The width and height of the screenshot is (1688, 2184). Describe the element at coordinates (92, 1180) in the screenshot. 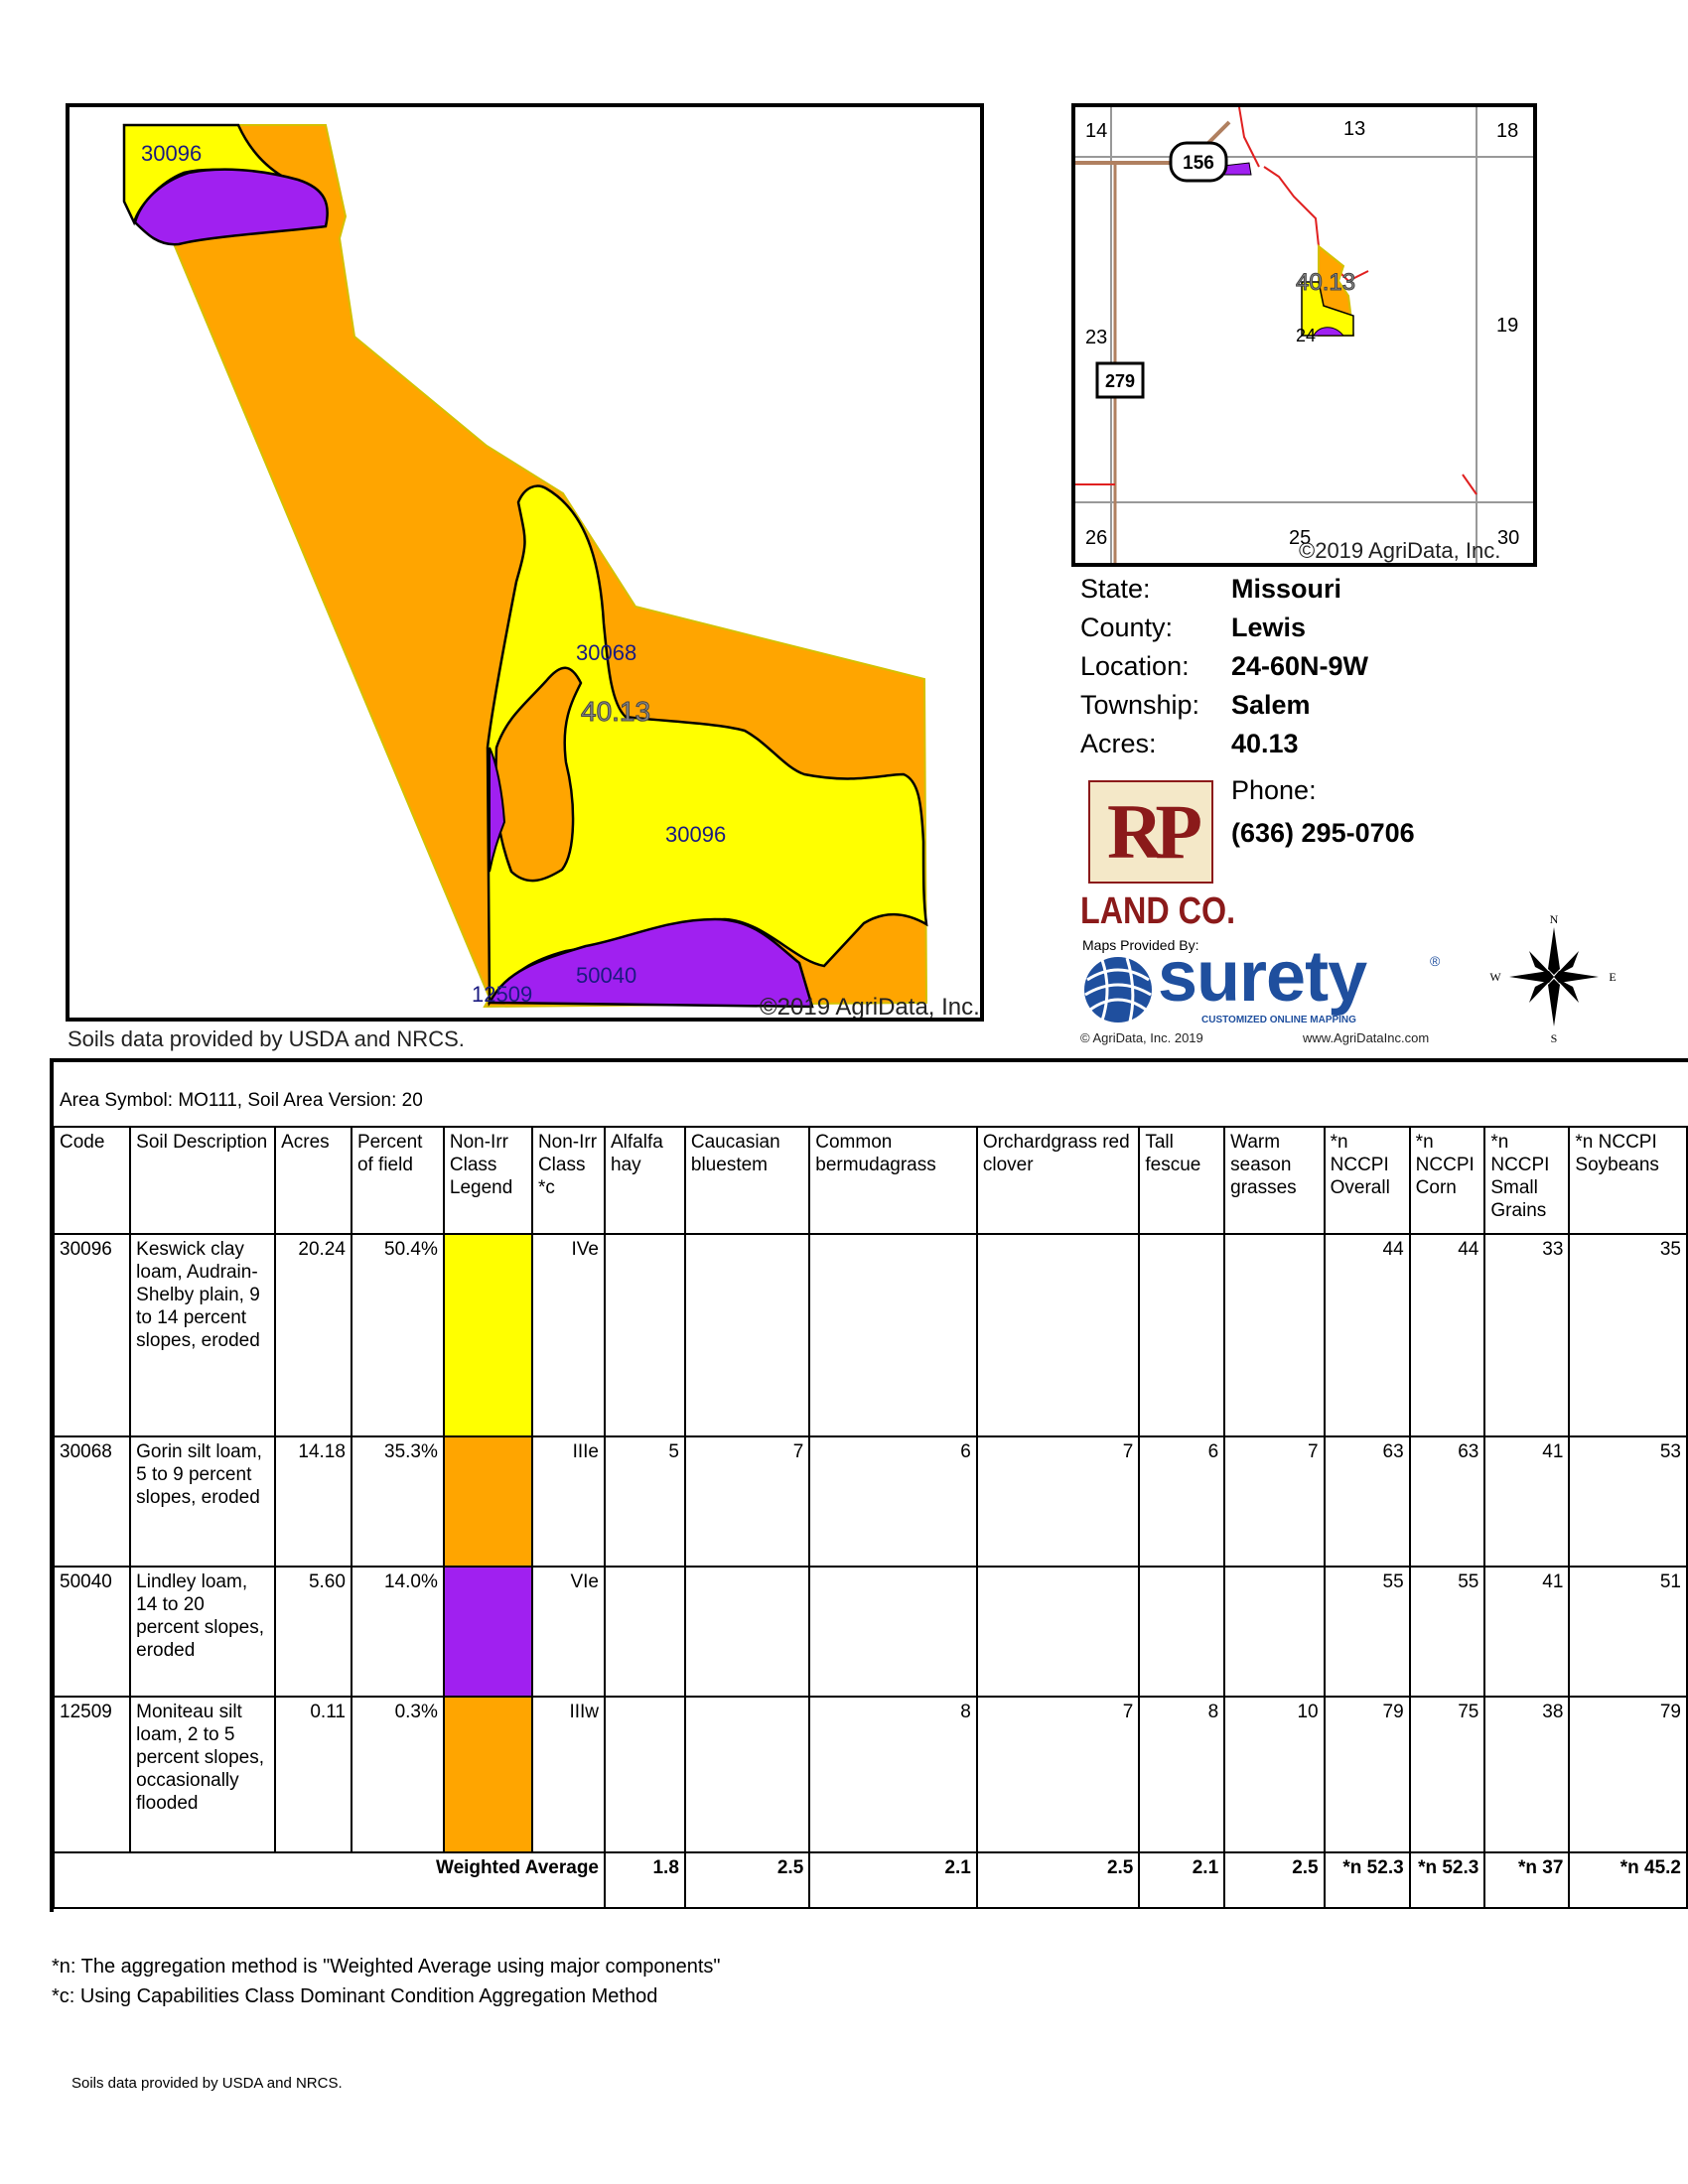

I see `col-header-code: Code` at that location.